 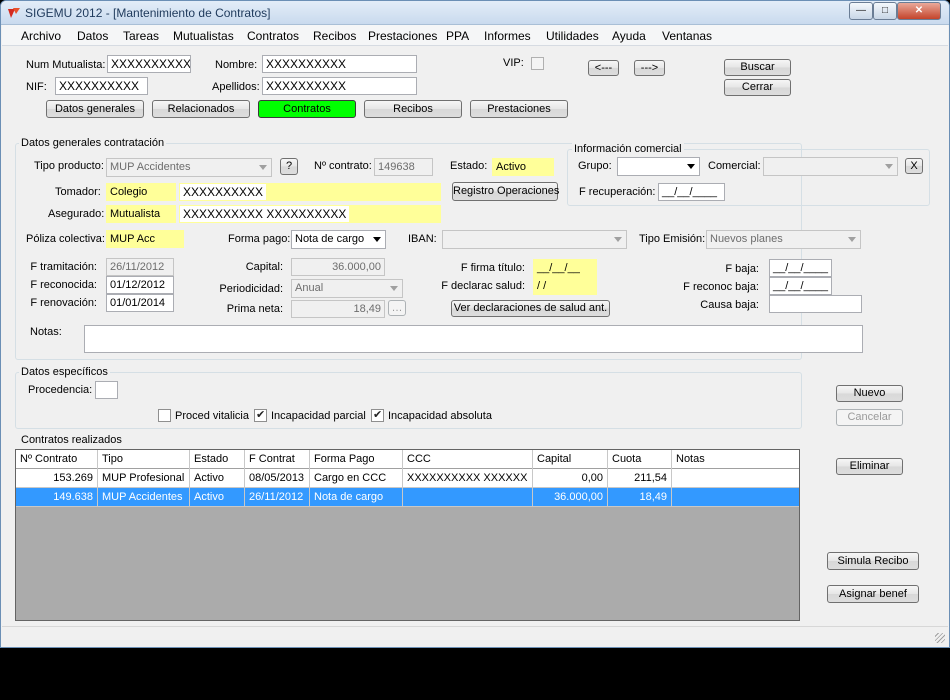 I want to click on cerrar-button: Cerrar, so click(x=757, y=87).